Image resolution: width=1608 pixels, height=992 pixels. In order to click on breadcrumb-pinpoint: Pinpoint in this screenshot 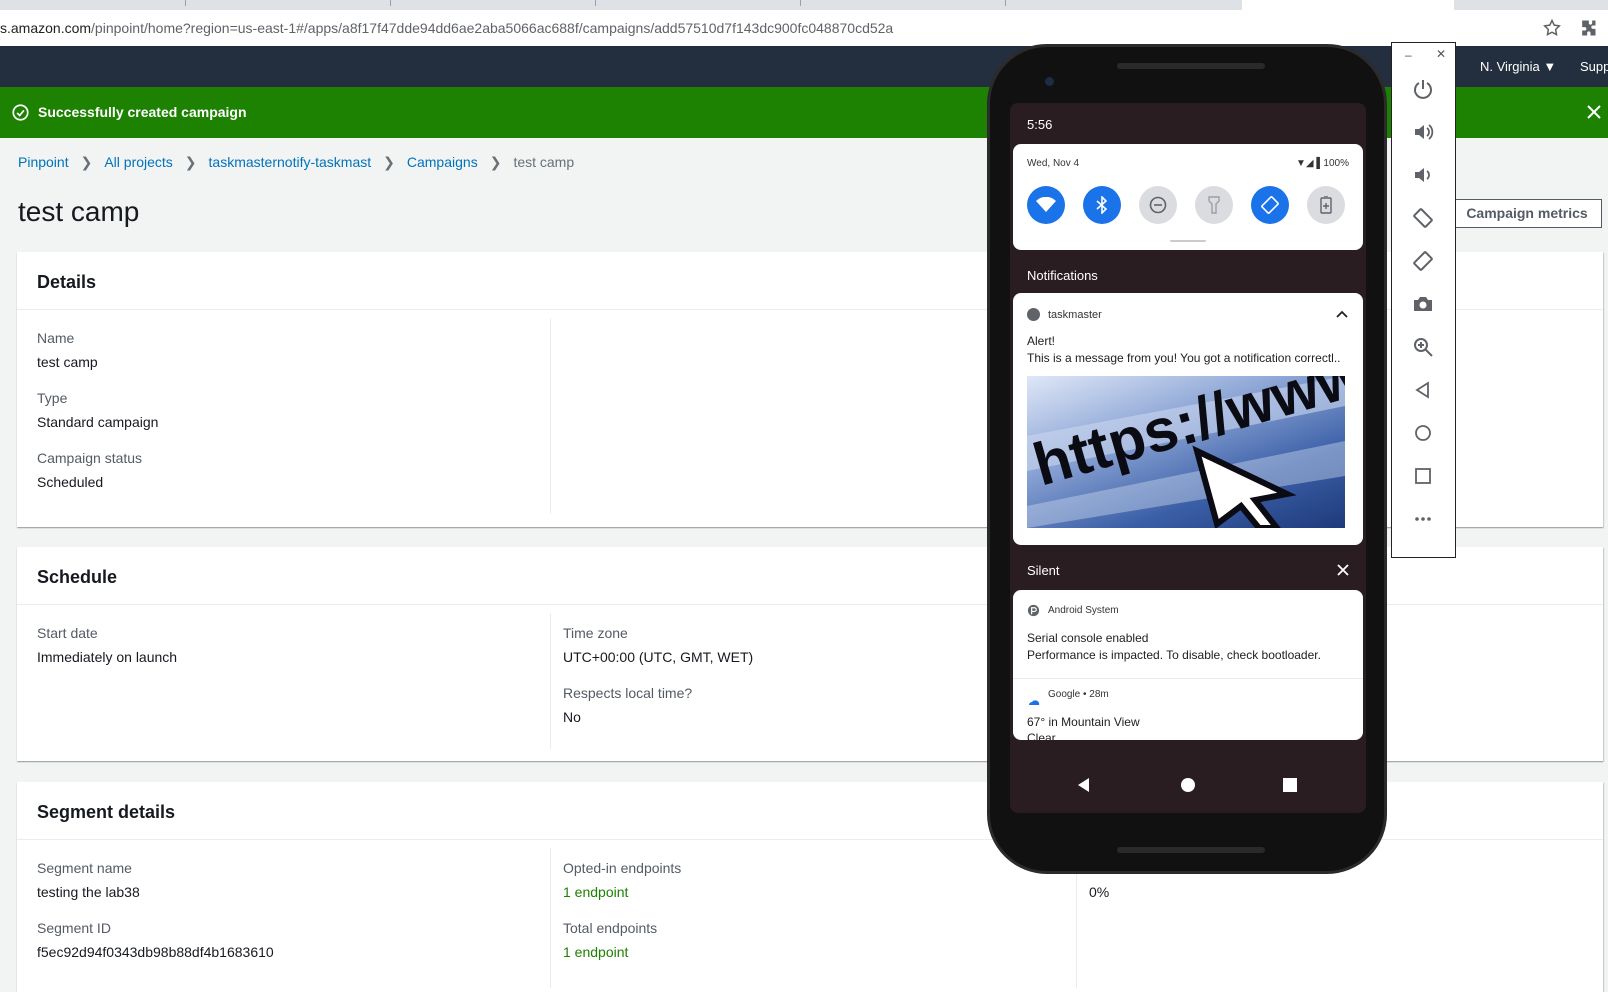, I will do `click(43, 162)`.